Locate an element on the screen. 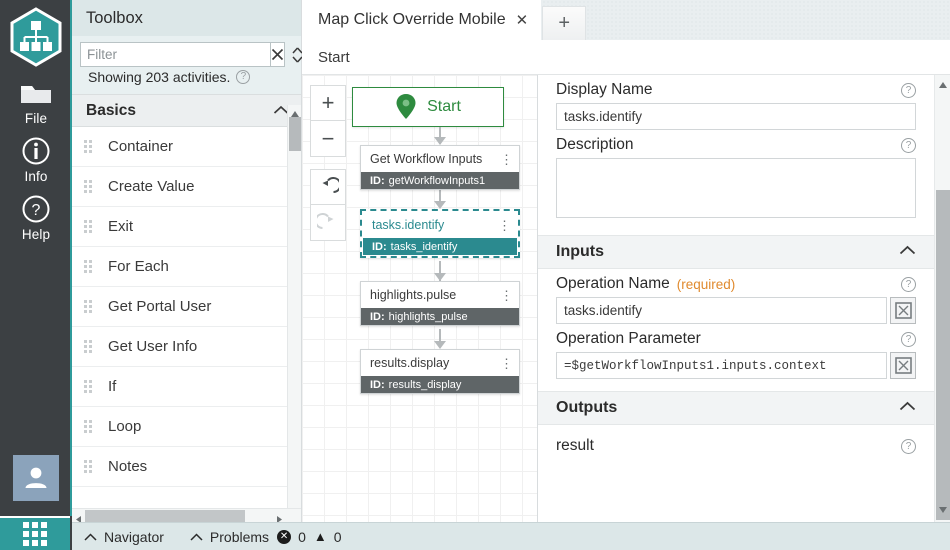  toolbox-group-basics: Basics is located at coordinates (186, 110).